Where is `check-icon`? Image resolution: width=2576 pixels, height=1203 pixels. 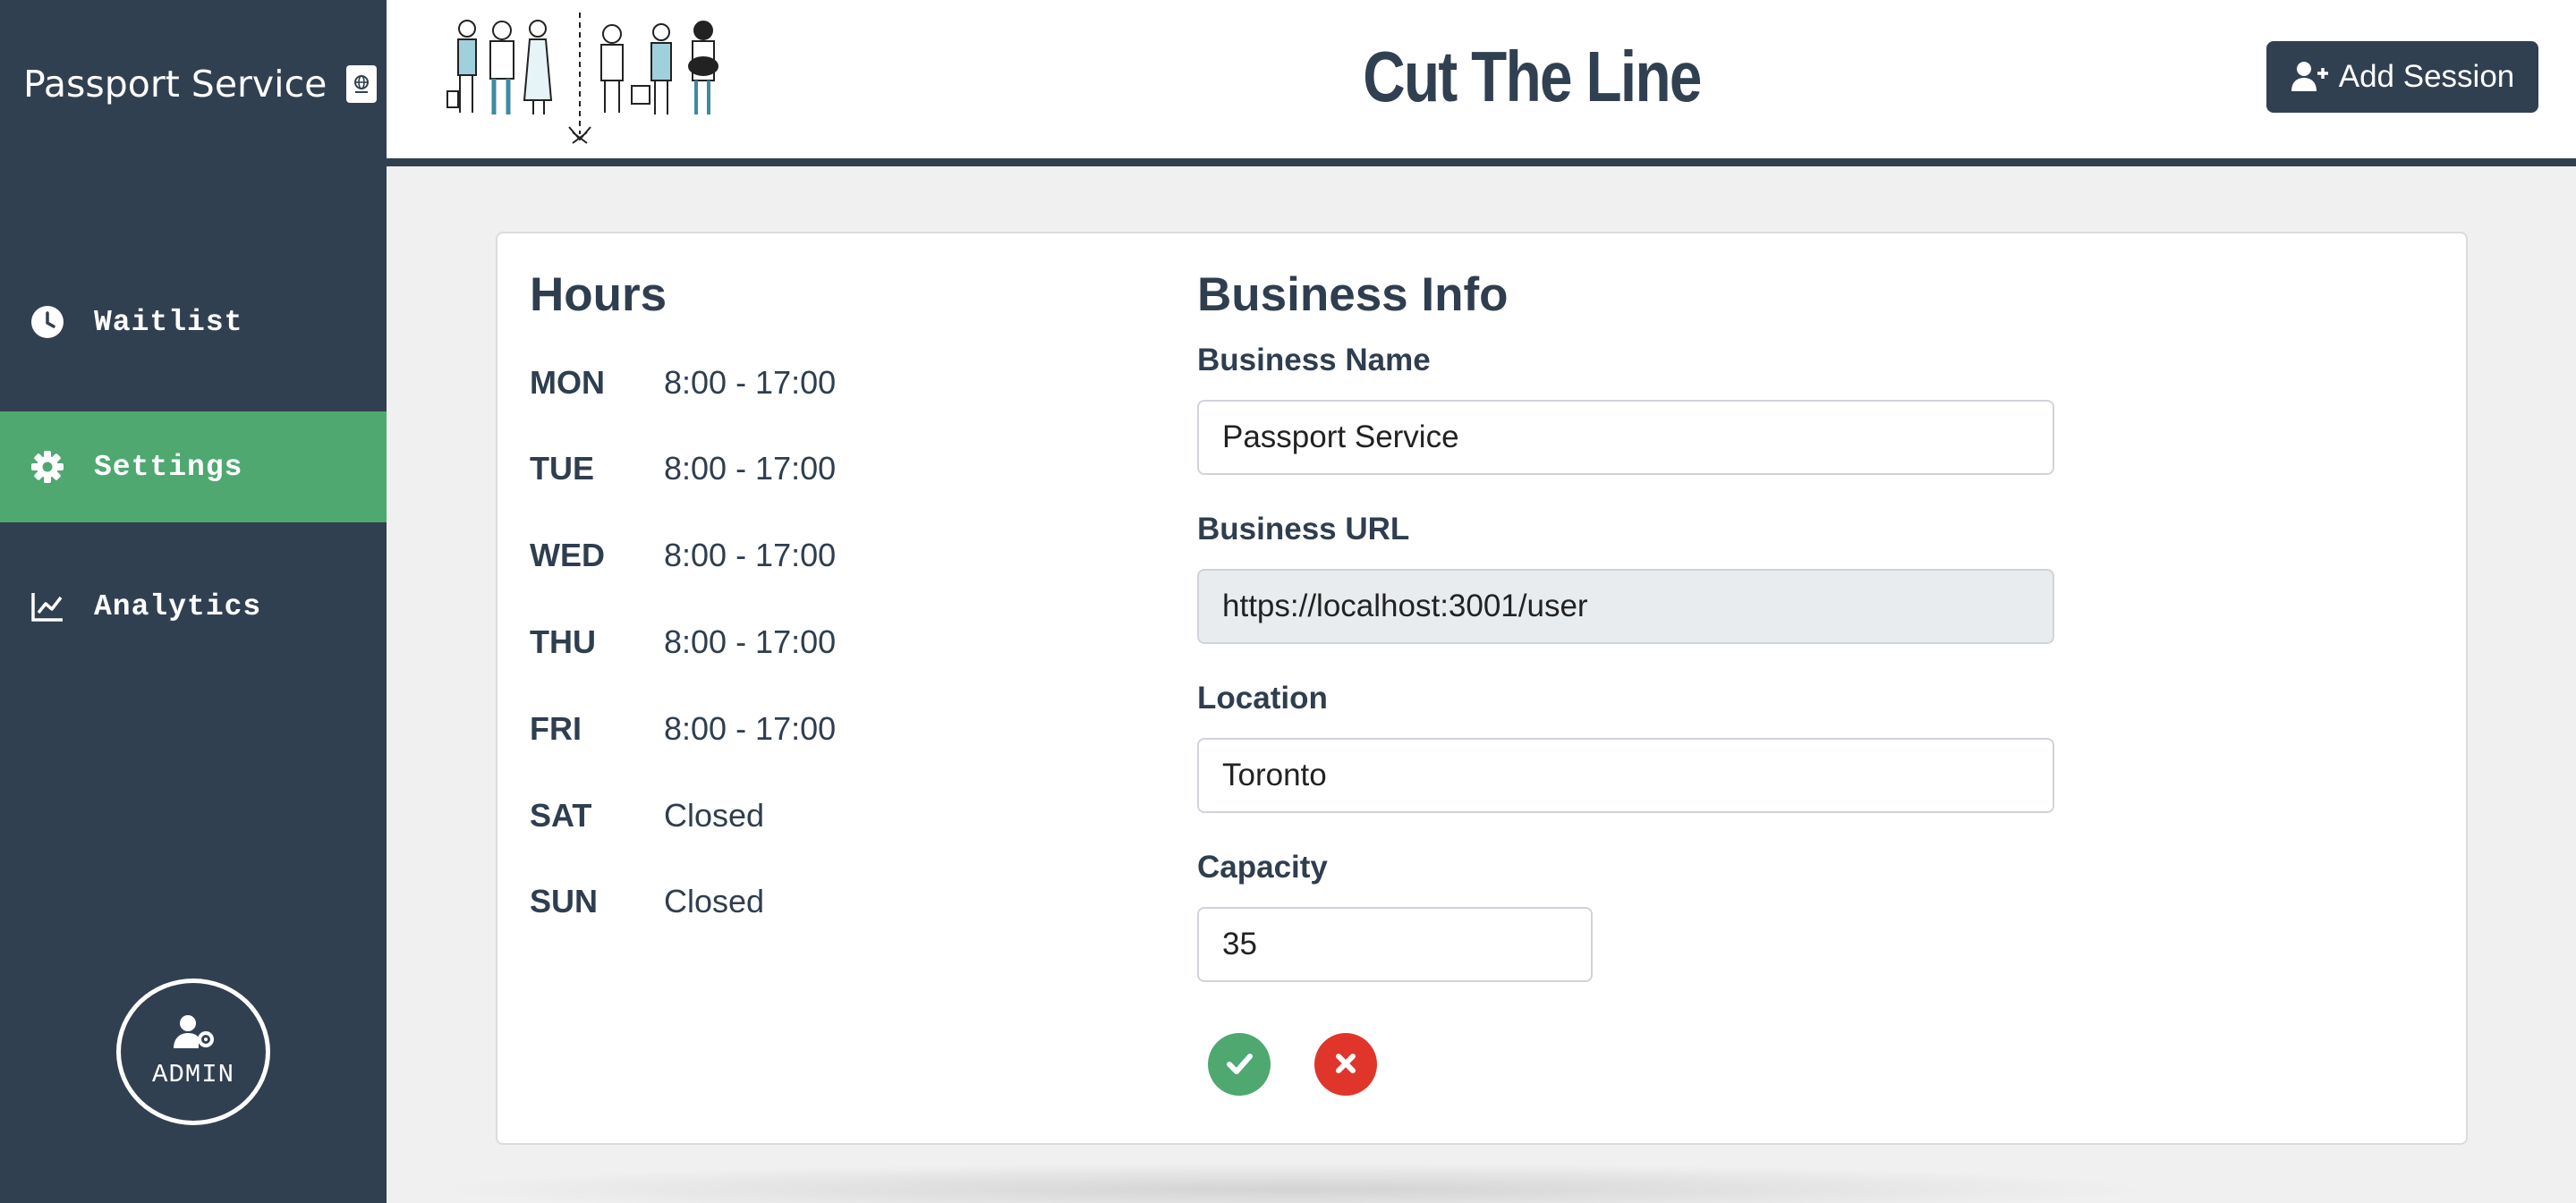
check-icon is located at coordinates (1239, 1064).